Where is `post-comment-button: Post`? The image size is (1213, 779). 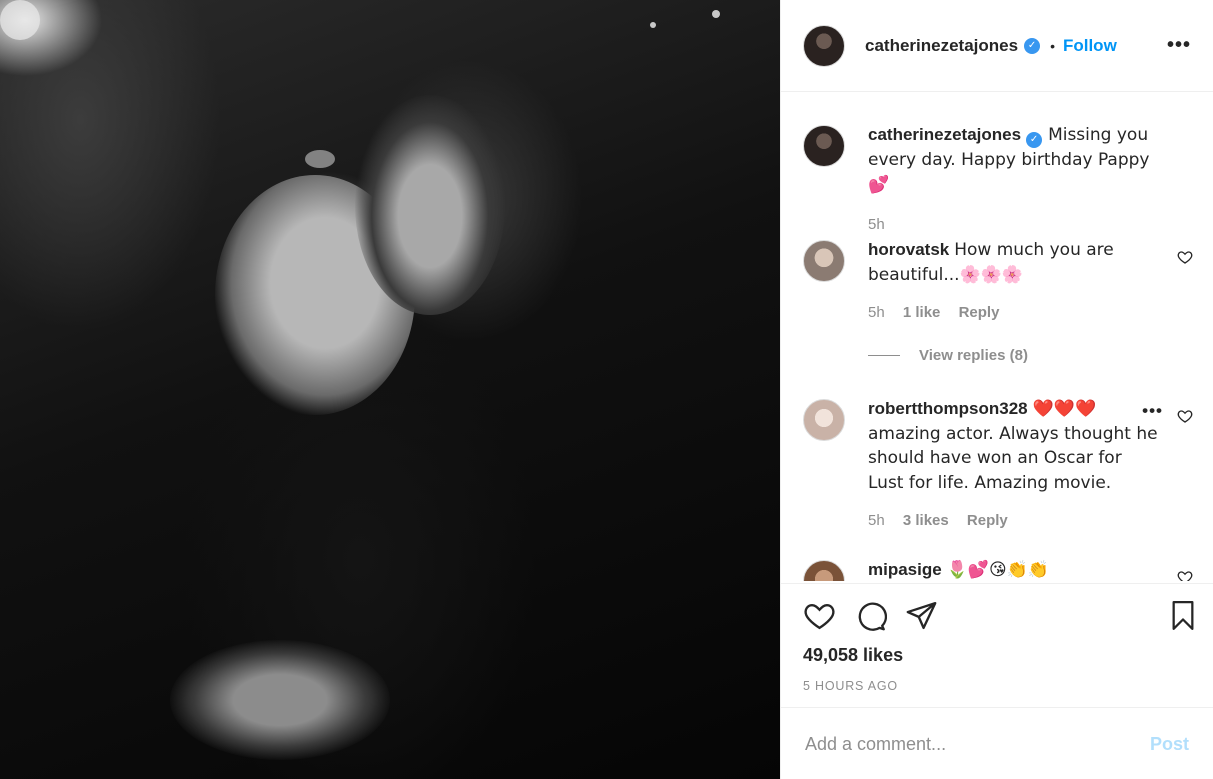 post-comment-button: Post is located at coordinates (1169, 744).